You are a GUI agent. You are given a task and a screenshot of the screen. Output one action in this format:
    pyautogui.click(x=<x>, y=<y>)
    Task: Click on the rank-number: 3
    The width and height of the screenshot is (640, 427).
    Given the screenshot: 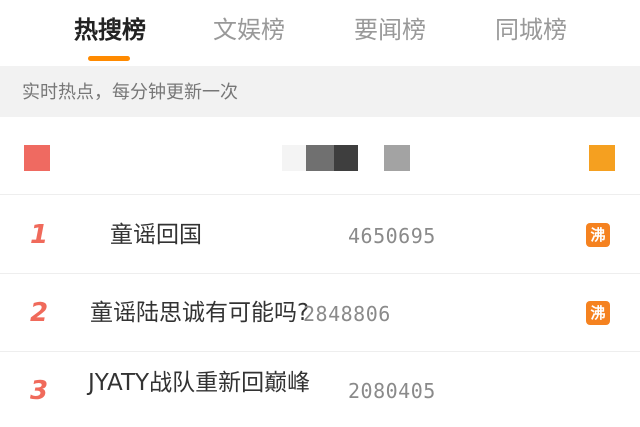 What is the action you would take?
    pyautogui.click(x=39, y=391)
    